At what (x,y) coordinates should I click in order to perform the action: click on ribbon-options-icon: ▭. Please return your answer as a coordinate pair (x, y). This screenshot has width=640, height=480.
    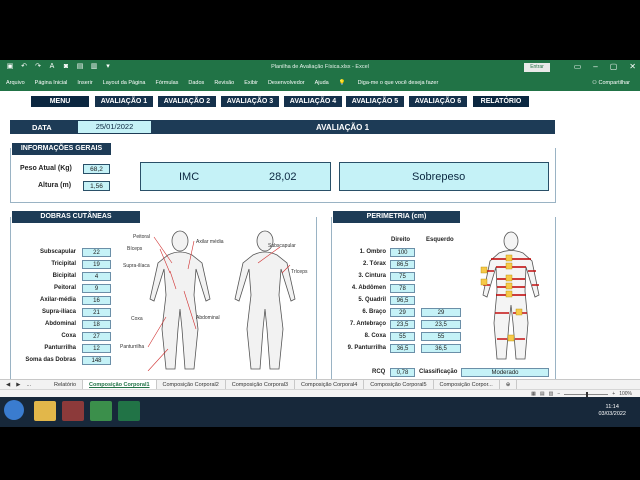
    Looking at the image, I should click on (578, 66).